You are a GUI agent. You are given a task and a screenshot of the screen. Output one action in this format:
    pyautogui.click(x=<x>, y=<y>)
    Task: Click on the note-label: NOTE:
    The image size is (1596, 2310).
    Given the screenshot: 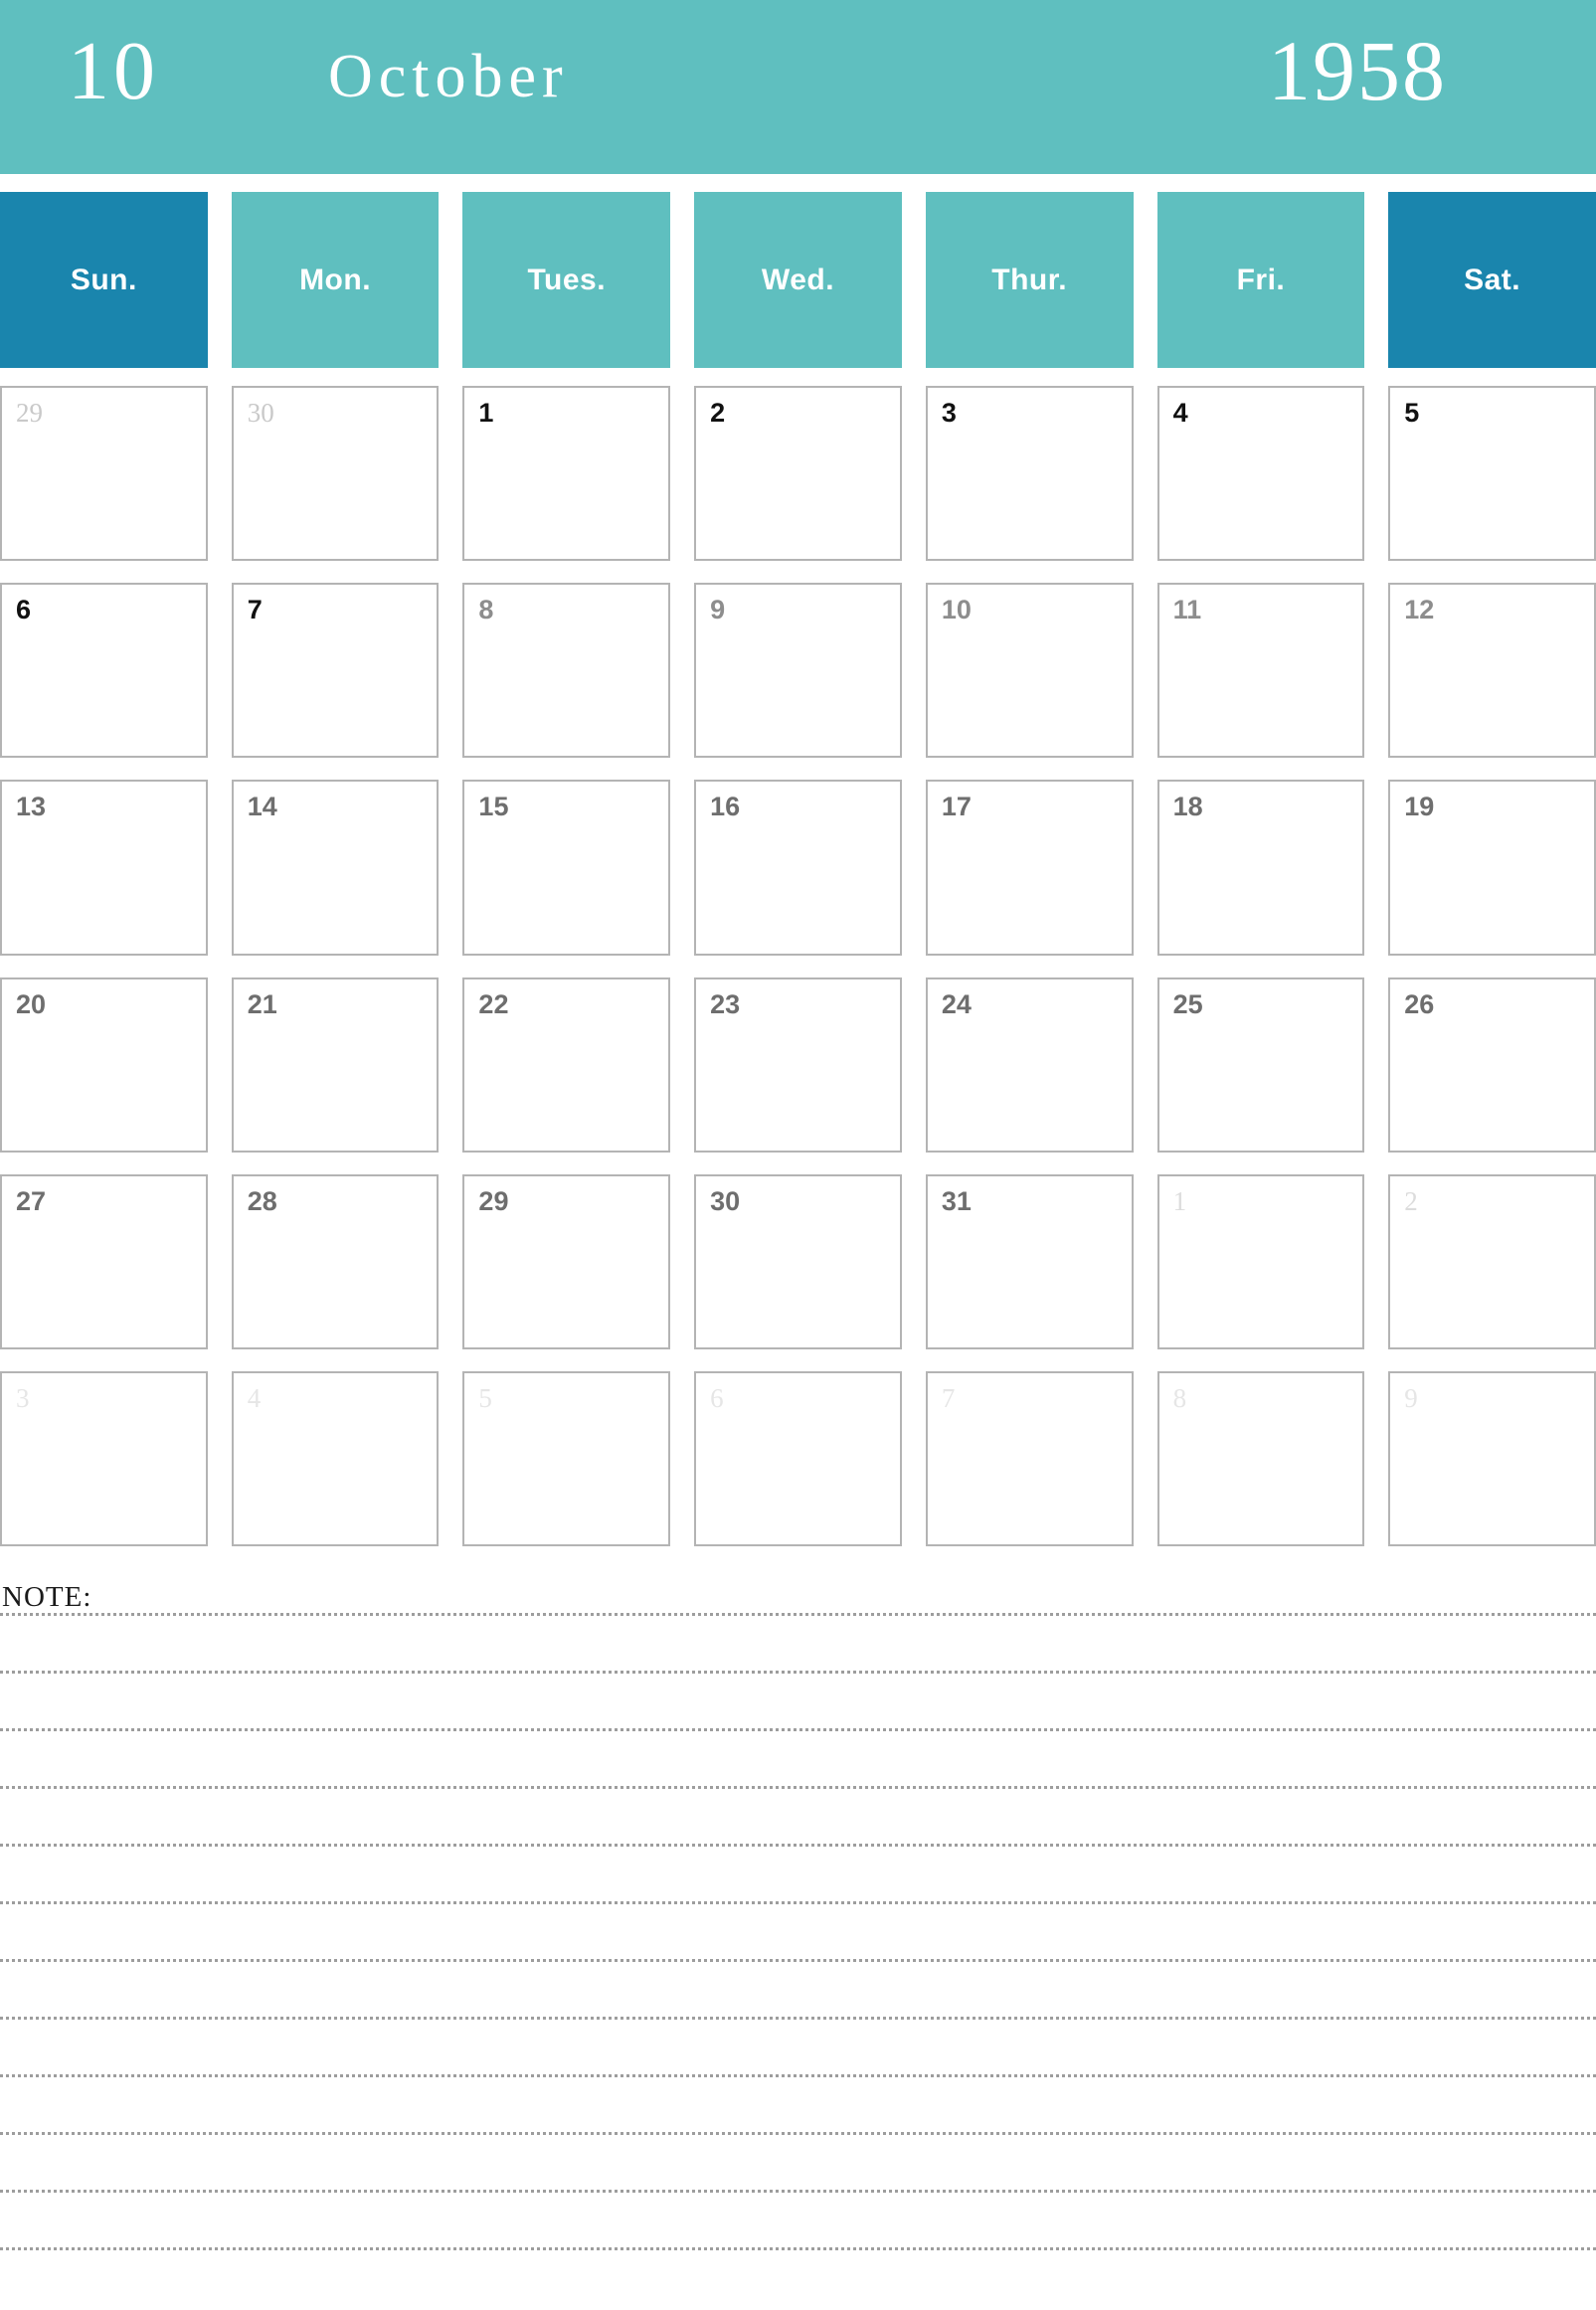 What is the action you would take?
    pyautogui.click(x=47, y=1597)
    